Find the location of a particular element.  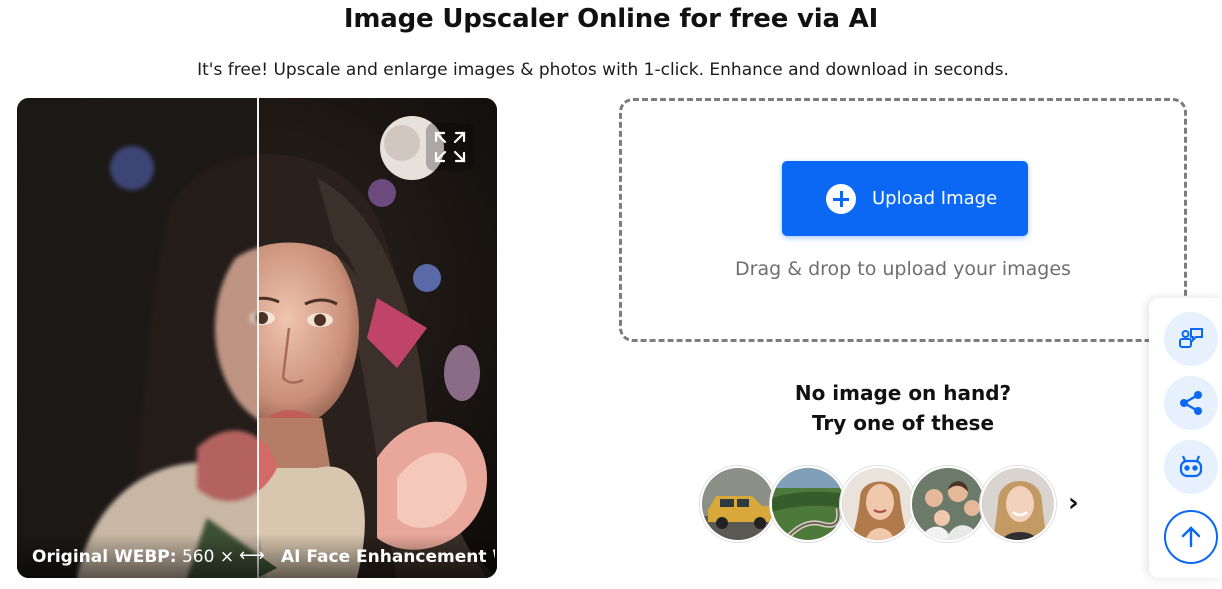

sample-heading-line2: Try one of these is located at coordinates (903, 423).